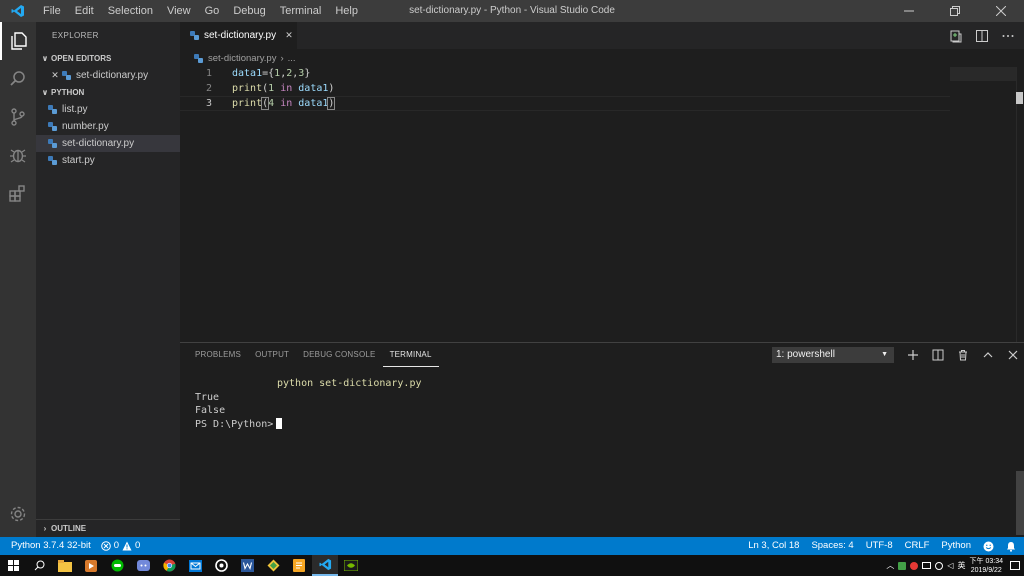  Describe the element at coordinates (917, 546) in the screenshot. I see `line-ending: CRLF` at that location.